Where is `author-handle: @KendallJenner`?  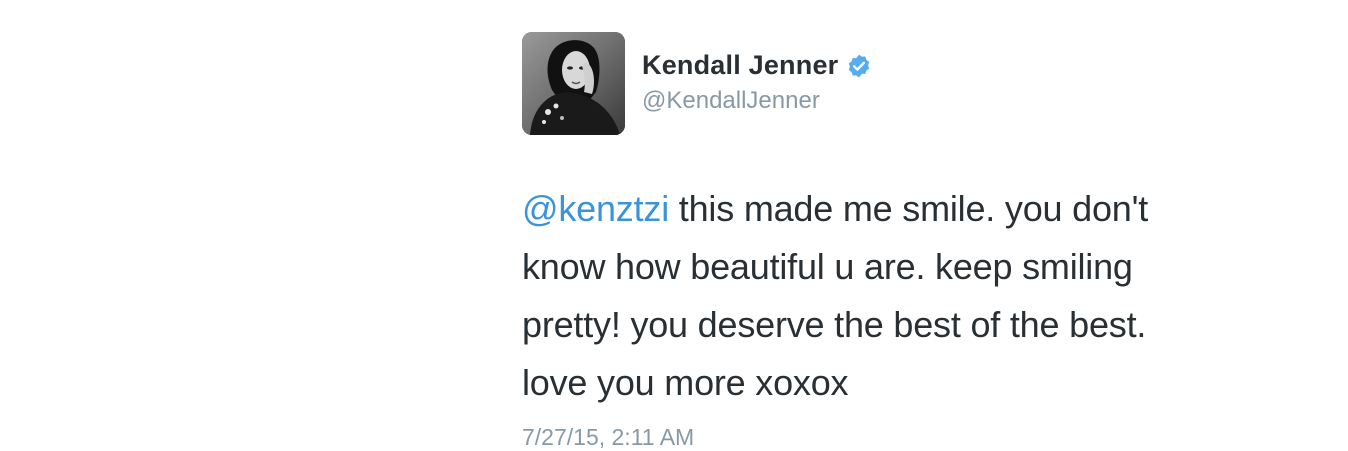
author-handle: @KendallJenner is located at coordinates (731, 101).